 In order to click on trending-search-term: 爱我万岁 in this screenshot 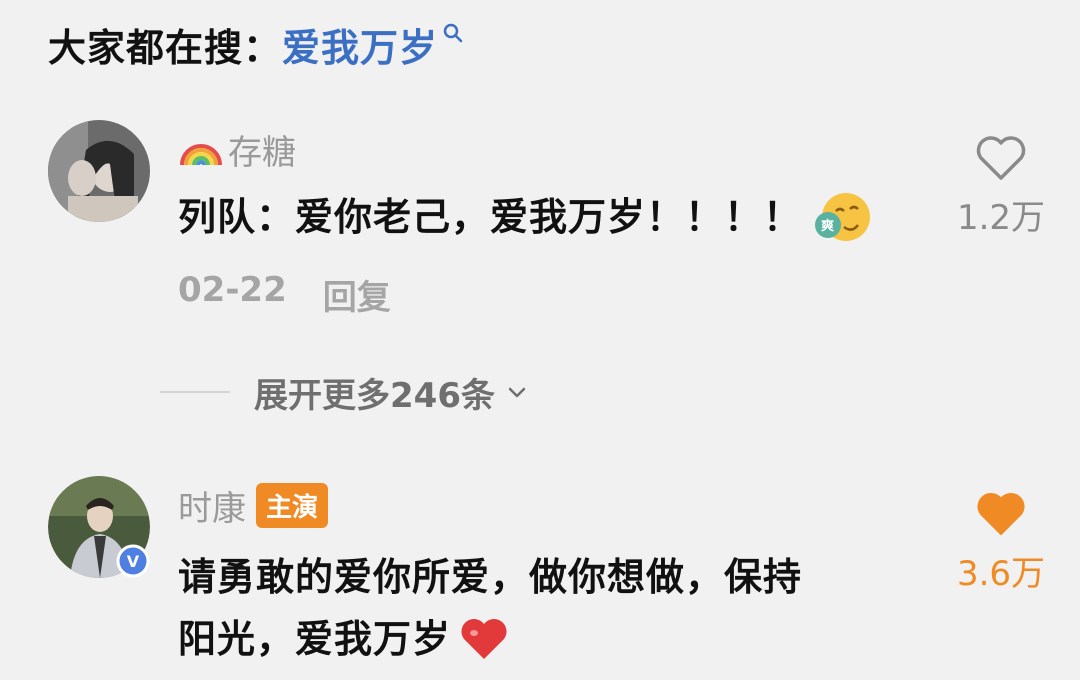, I will do `click(360, 44)`.